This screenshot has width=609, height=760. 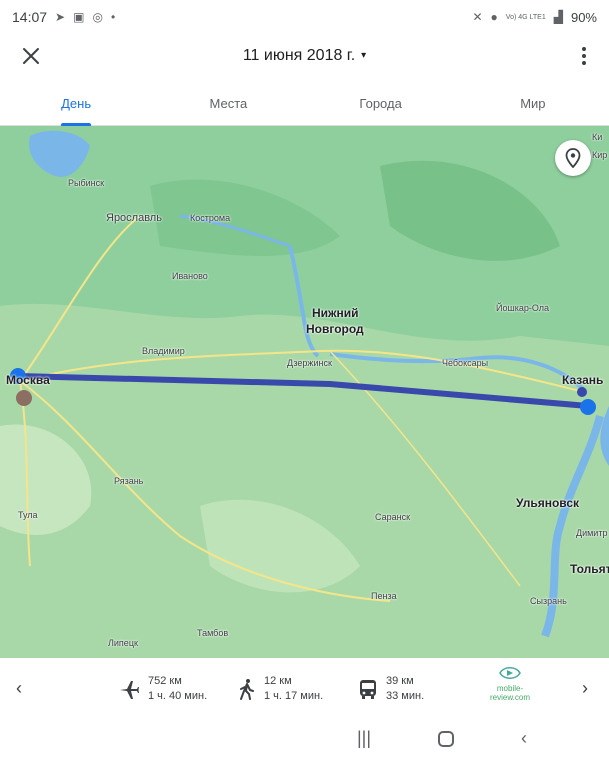 I want to click on city-tula: Тула, so click(x=28, y=515).